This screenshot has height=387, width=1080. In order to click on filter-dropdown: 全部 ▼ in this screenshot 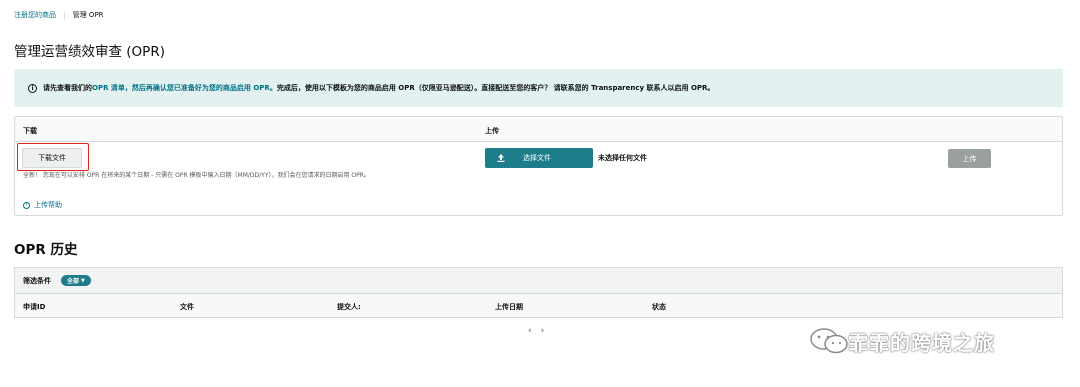, I will do `click(76, 280)`.